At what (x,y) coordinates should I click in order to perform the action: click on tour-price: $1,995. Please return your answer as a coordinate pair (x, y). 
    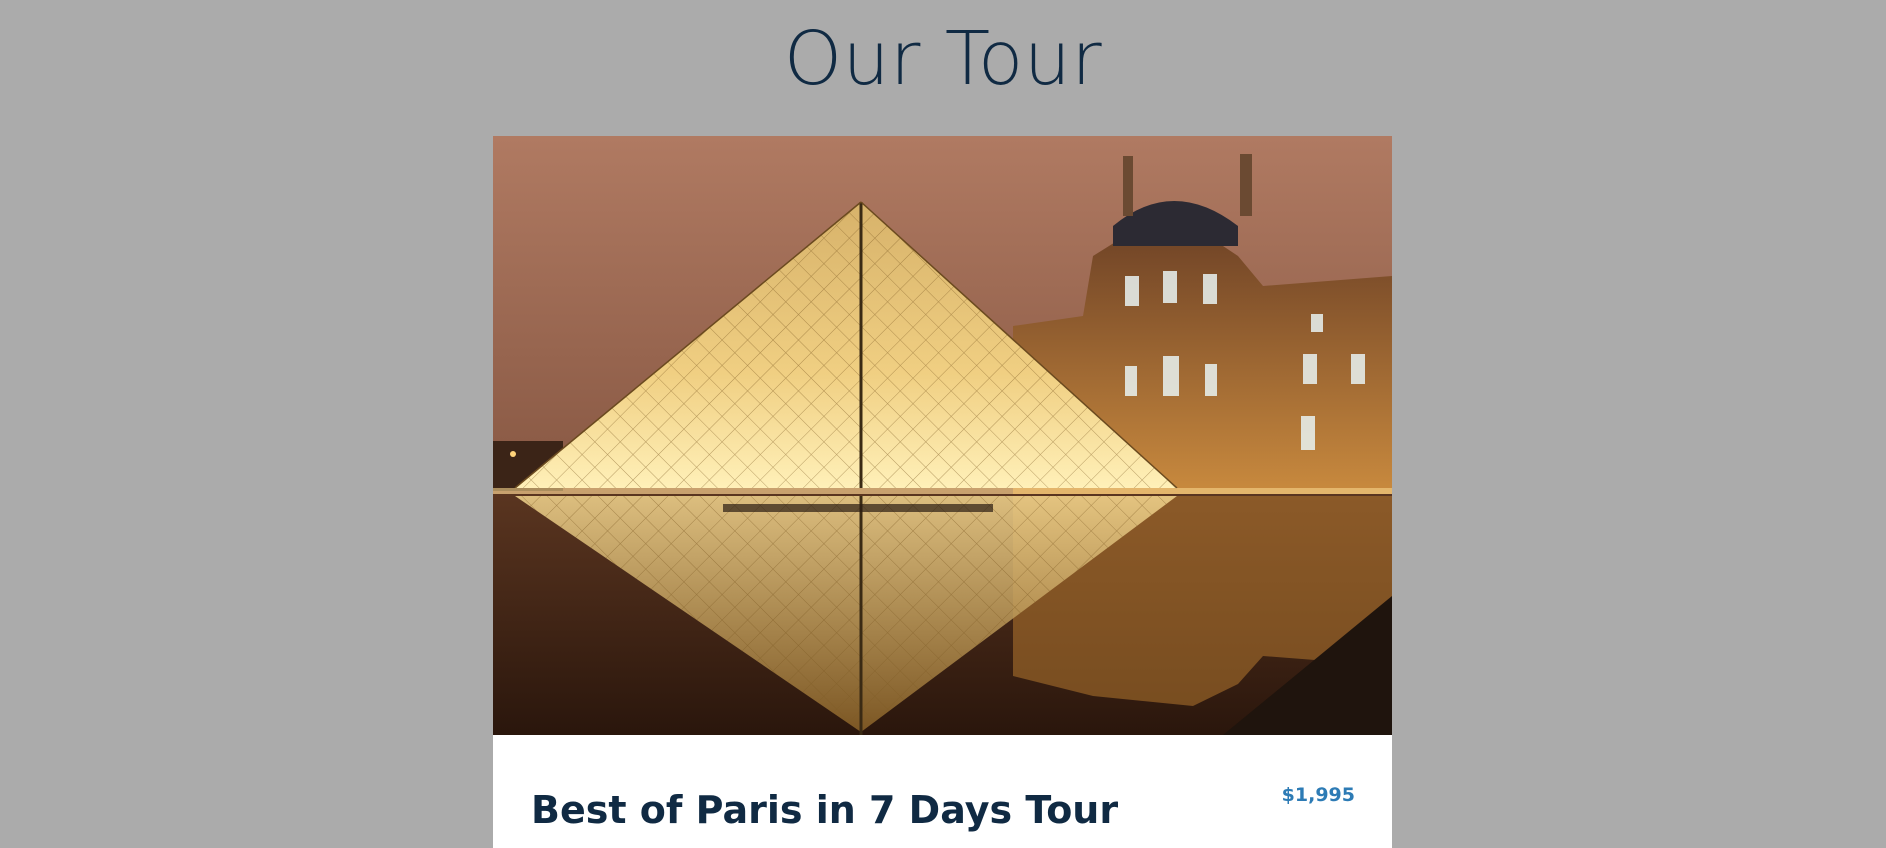
    Looking at the image, I should click on (1318, 795).